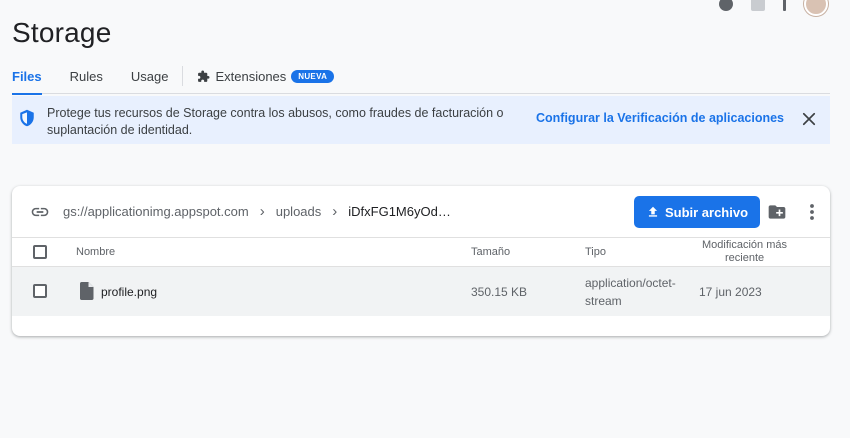  I want to click on column-type: Tipo, so click(595, 252).